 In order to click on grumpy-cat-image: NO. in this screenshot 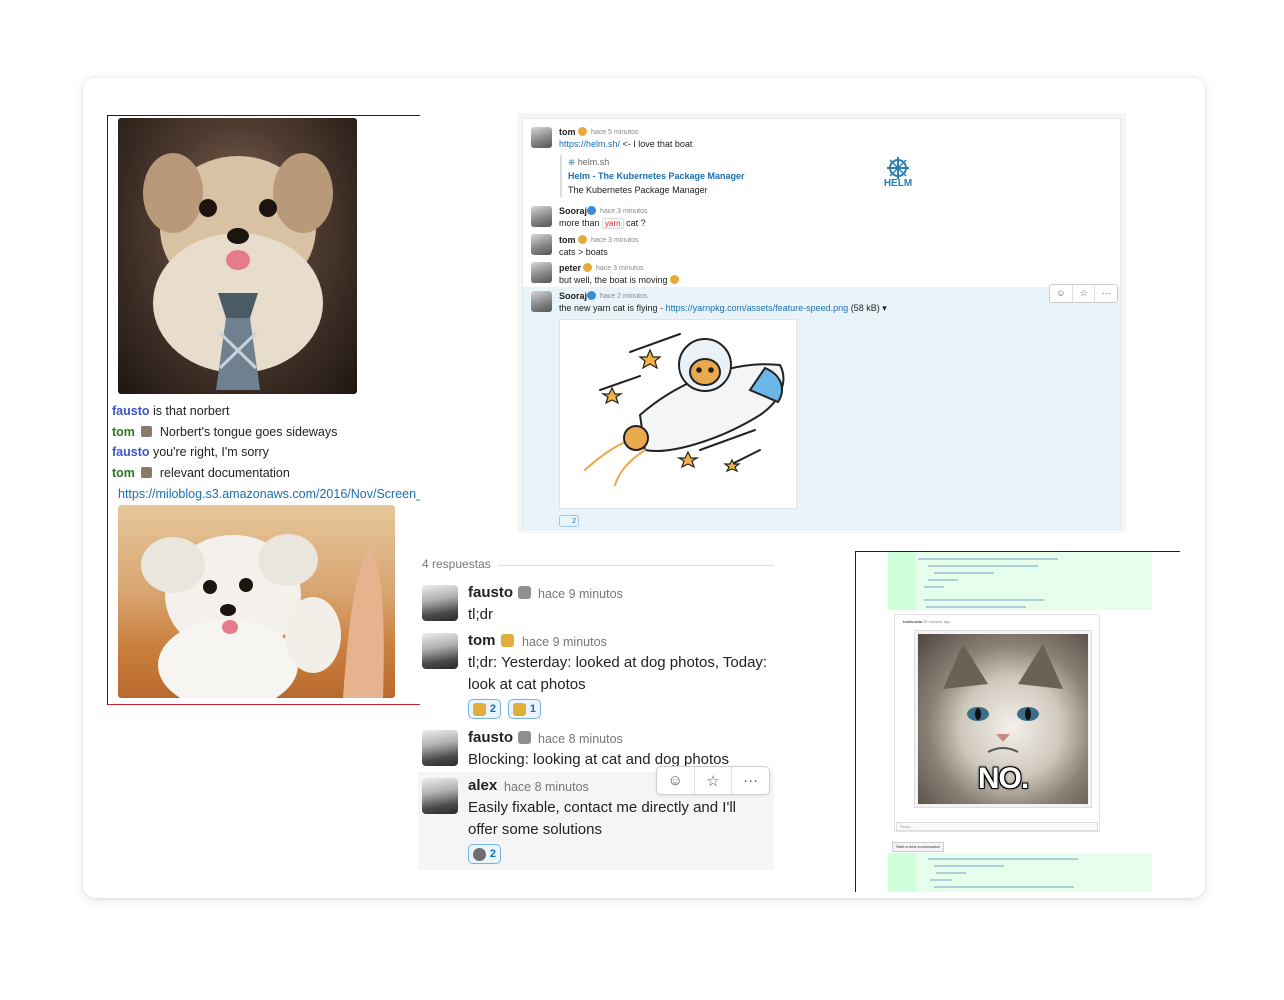, I will do `click(1003, 719)`.